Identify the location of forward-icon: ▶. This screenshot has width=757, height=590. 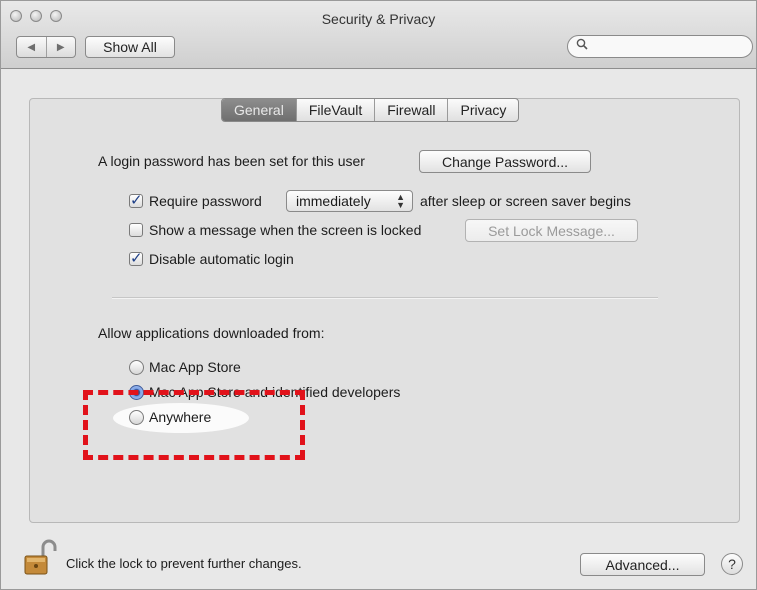
(60, 47).